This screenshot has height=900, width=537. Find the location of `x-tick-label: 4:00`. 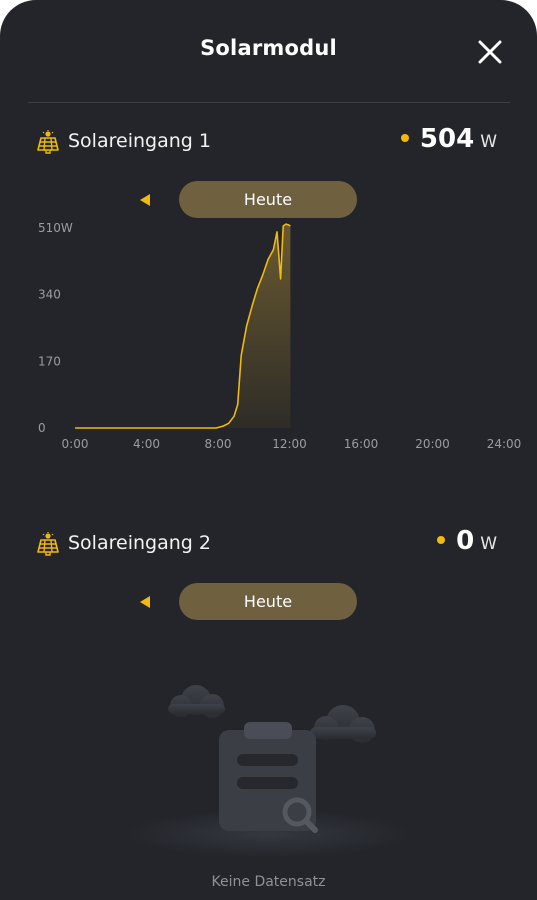

x-tick-label: 4:00 is located at coordinates (146, 444).